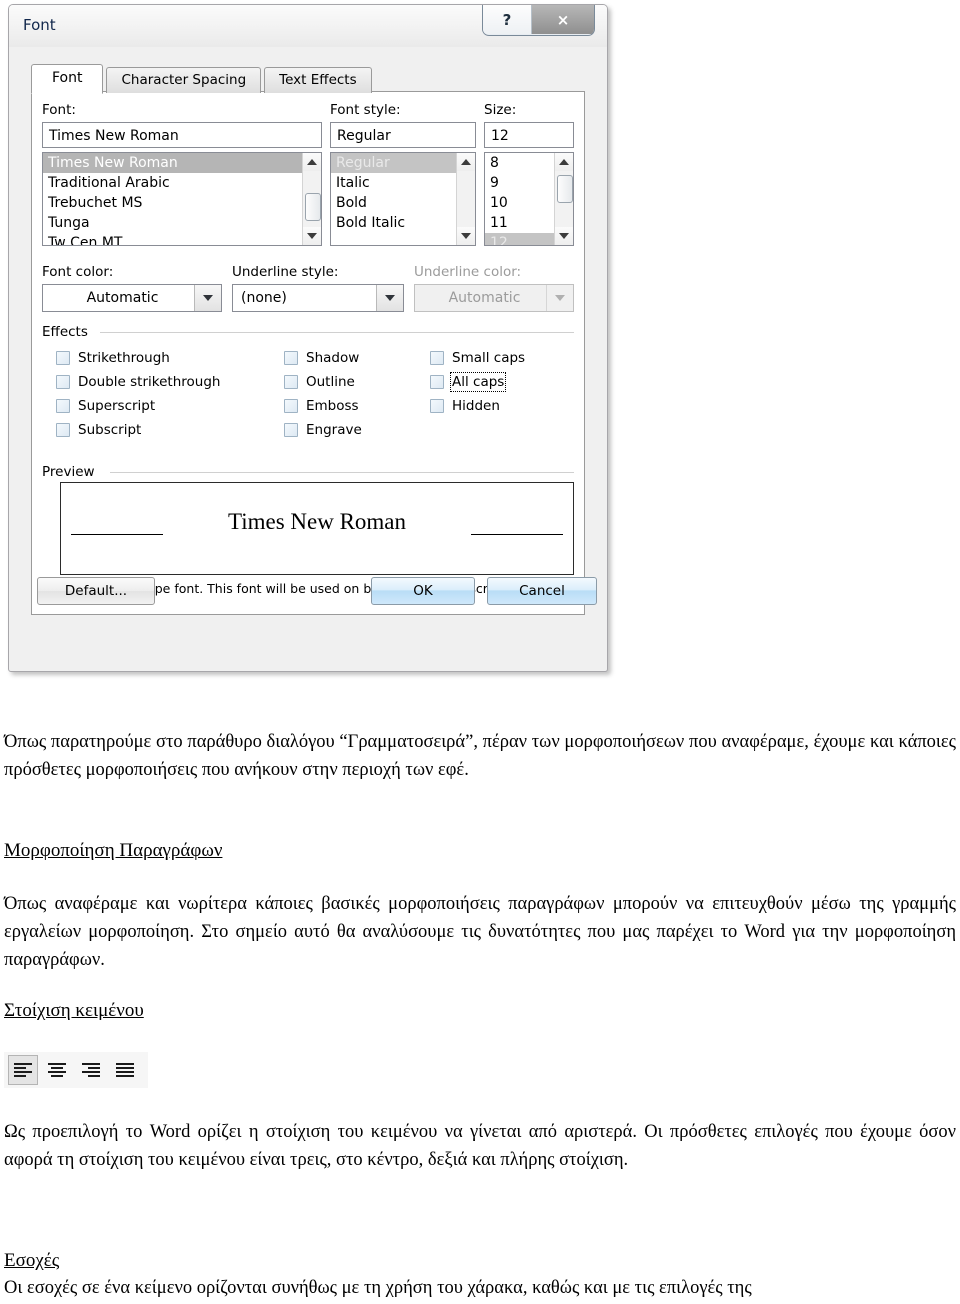 The height and width of the screenshot is (1304, 960). What do you see at coordinates (321, 406) in the screenshot?
I see `checkbox-emboss: Emboss` at bounding box center [321, 406].